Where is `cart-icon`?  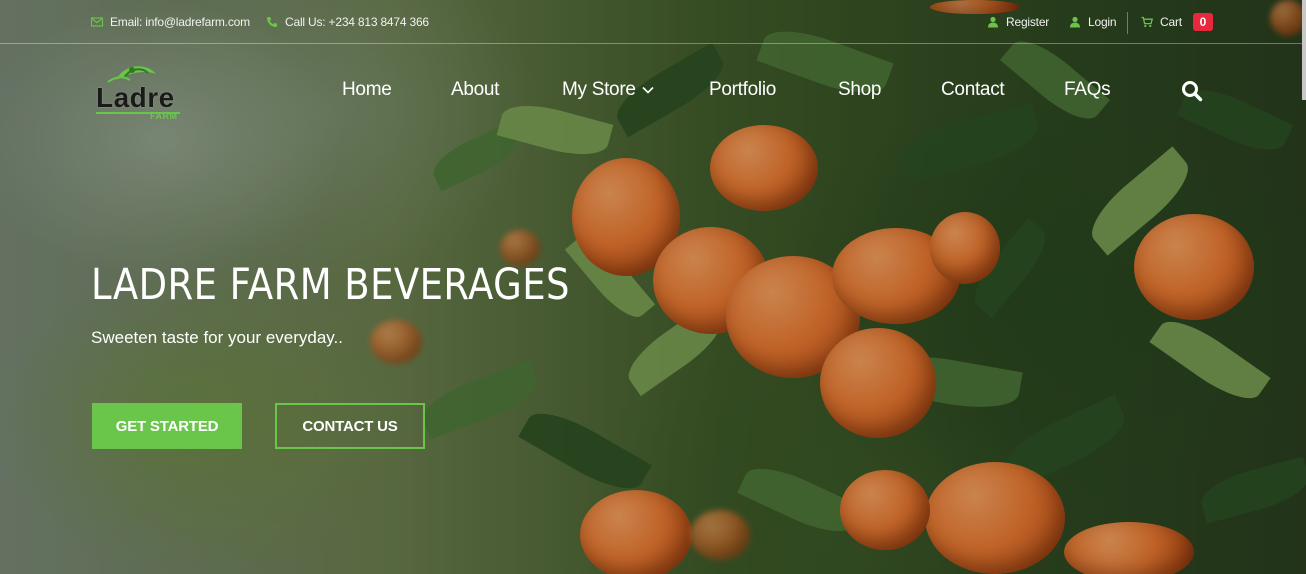
cart-icon is located at coordinates (1147, 22).